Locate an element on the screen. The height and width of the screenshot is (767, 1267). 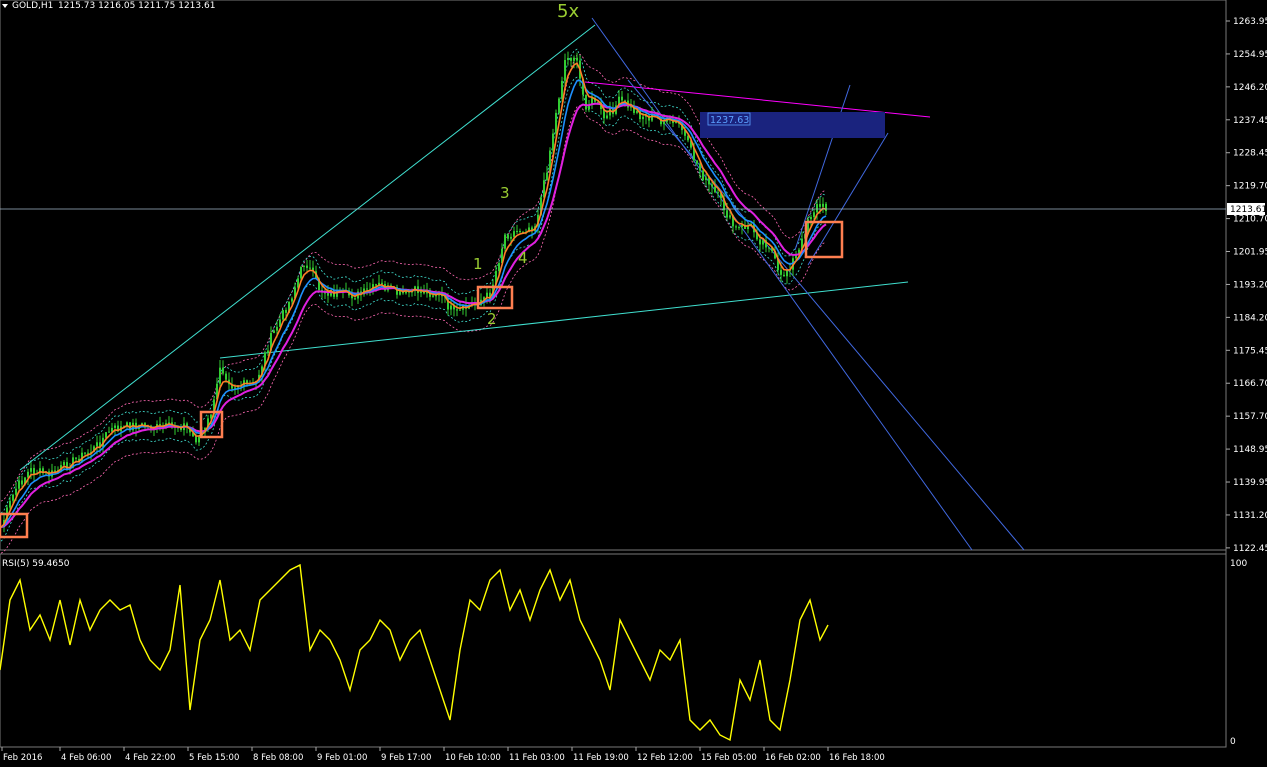
time-tick-label: 10 Feb 10:00 is located at coordinates (473, 758).